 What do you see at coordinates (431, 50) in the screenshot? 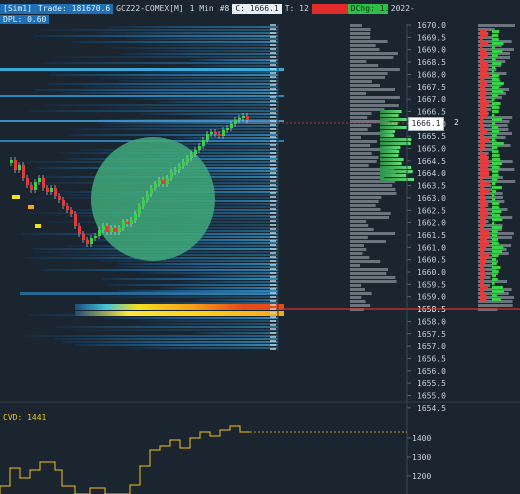
I see `price-tick-label: 1669.0` at bounding box center [431, 50].